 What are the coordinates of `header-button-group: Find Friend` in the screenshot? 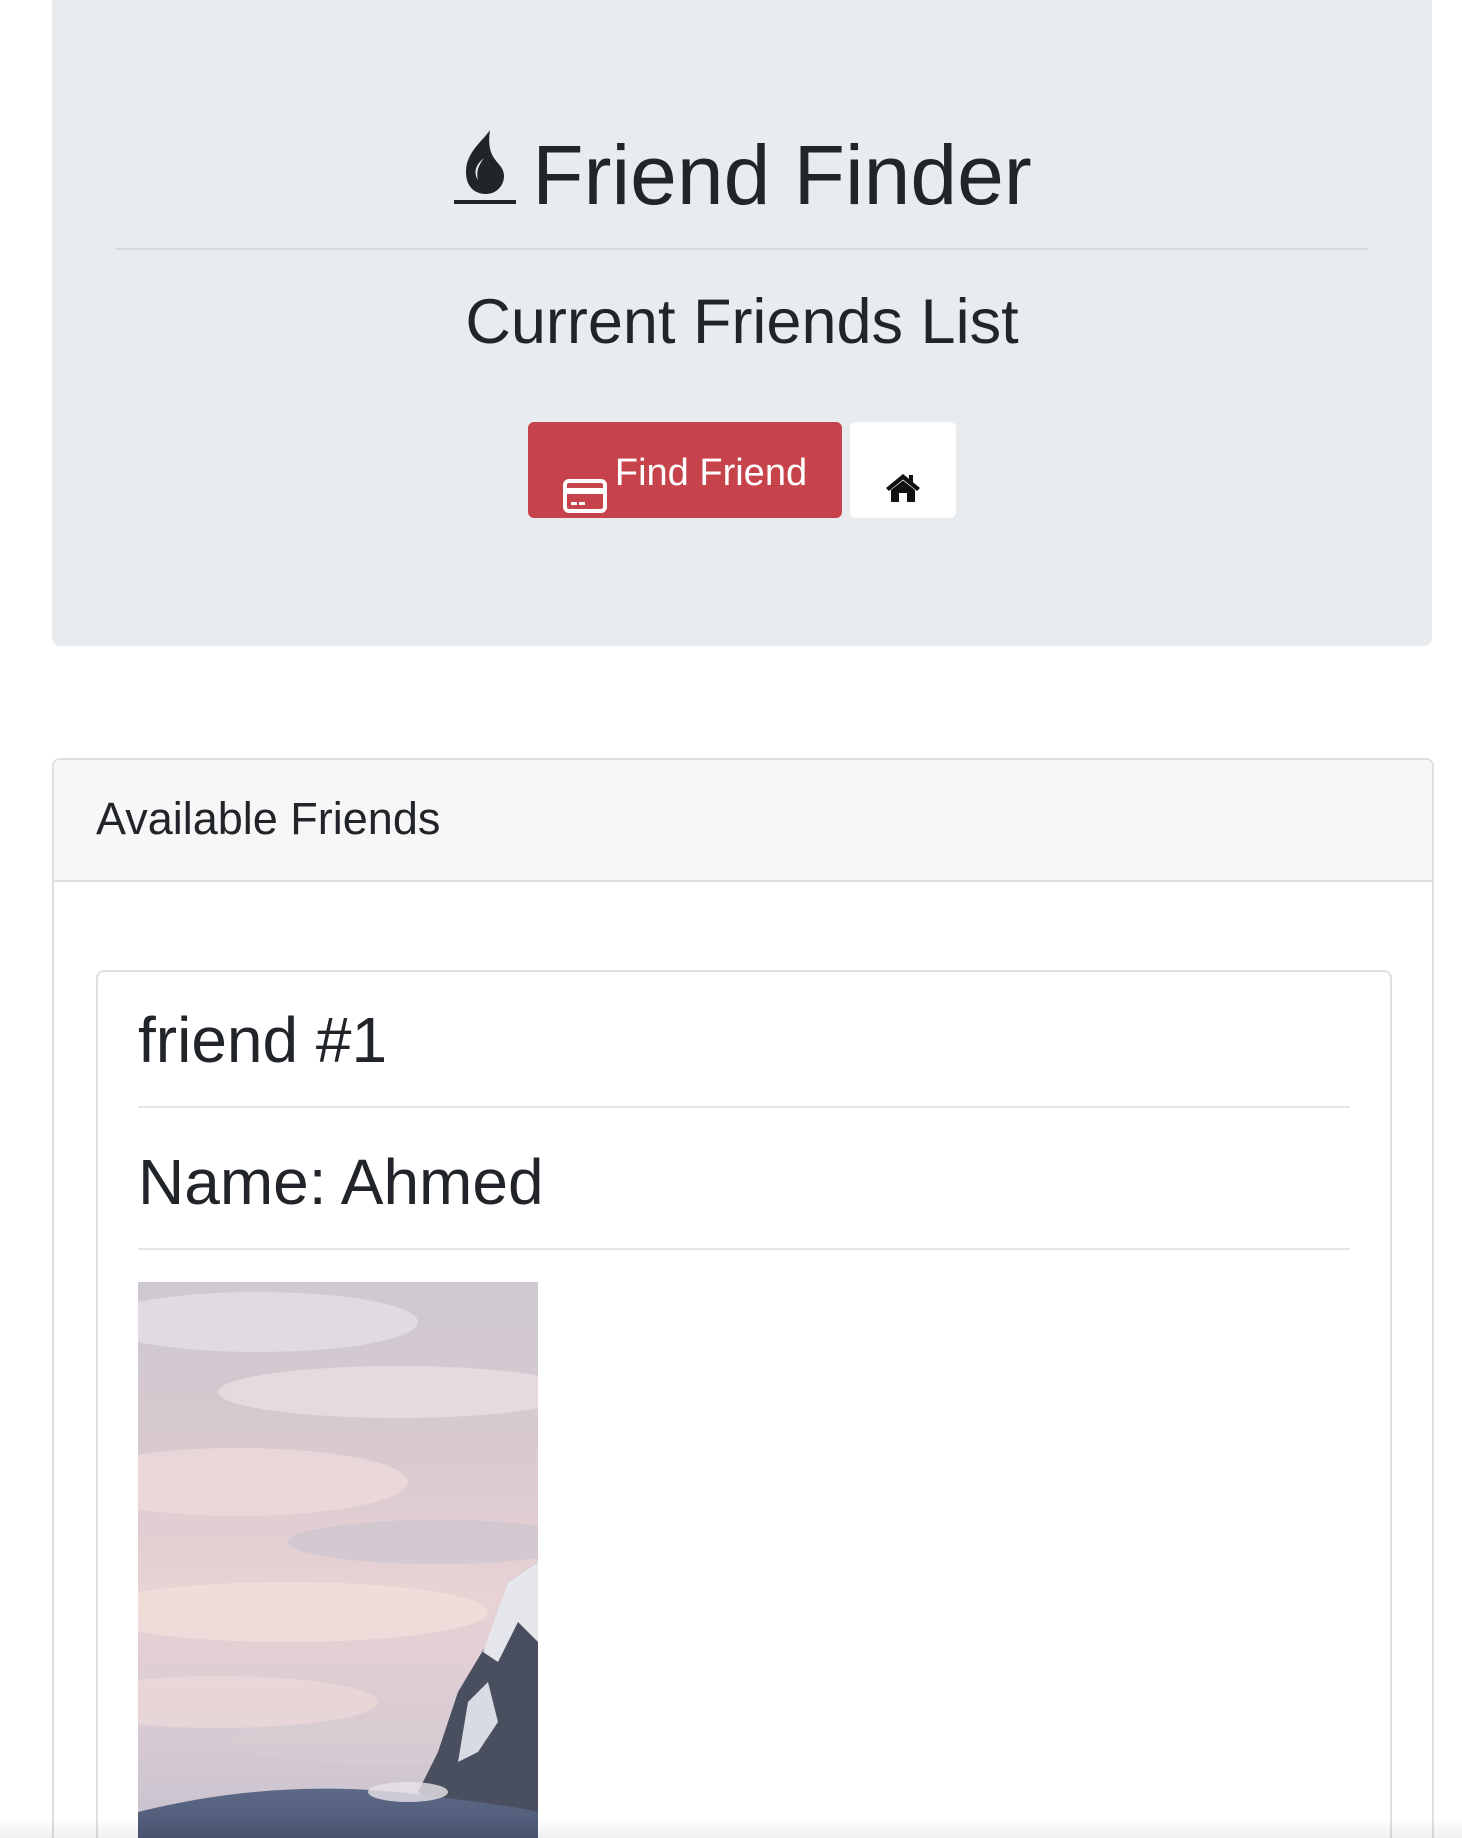 It's located at (742, 470).